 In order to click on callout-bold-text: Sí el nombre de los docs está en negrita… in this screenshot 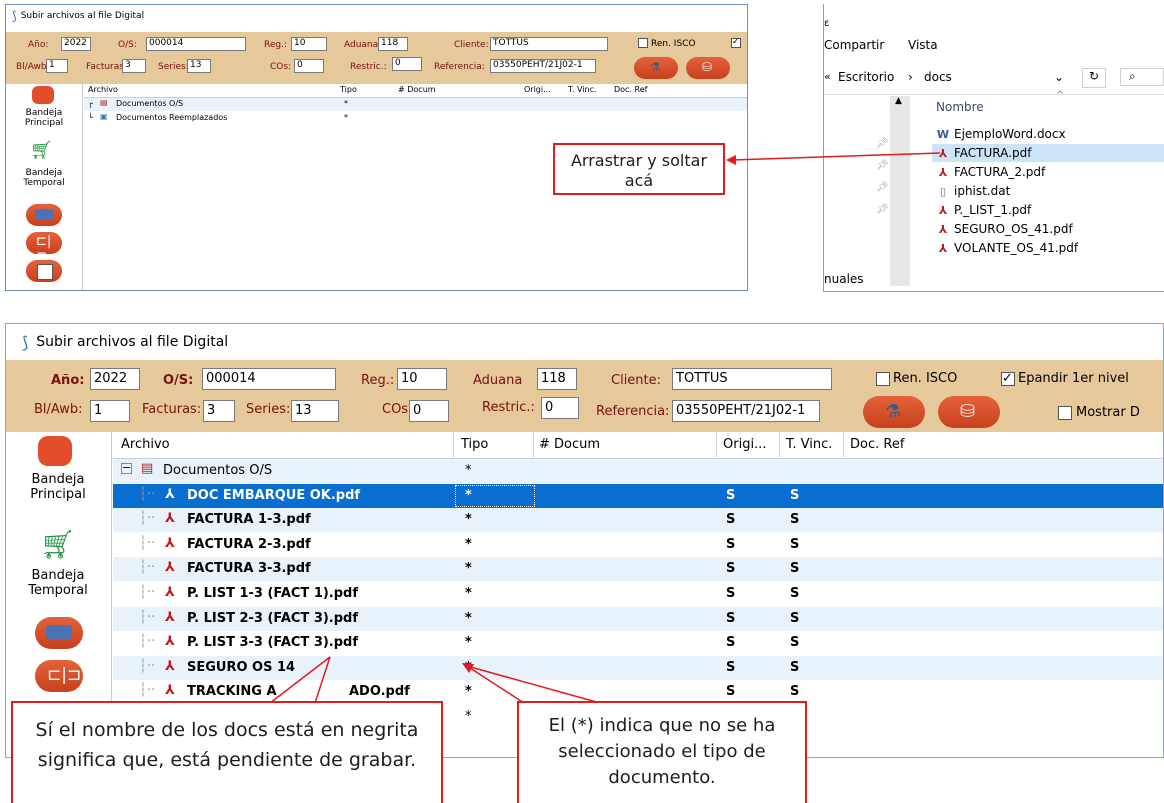, I will do `click(227, 745)`.